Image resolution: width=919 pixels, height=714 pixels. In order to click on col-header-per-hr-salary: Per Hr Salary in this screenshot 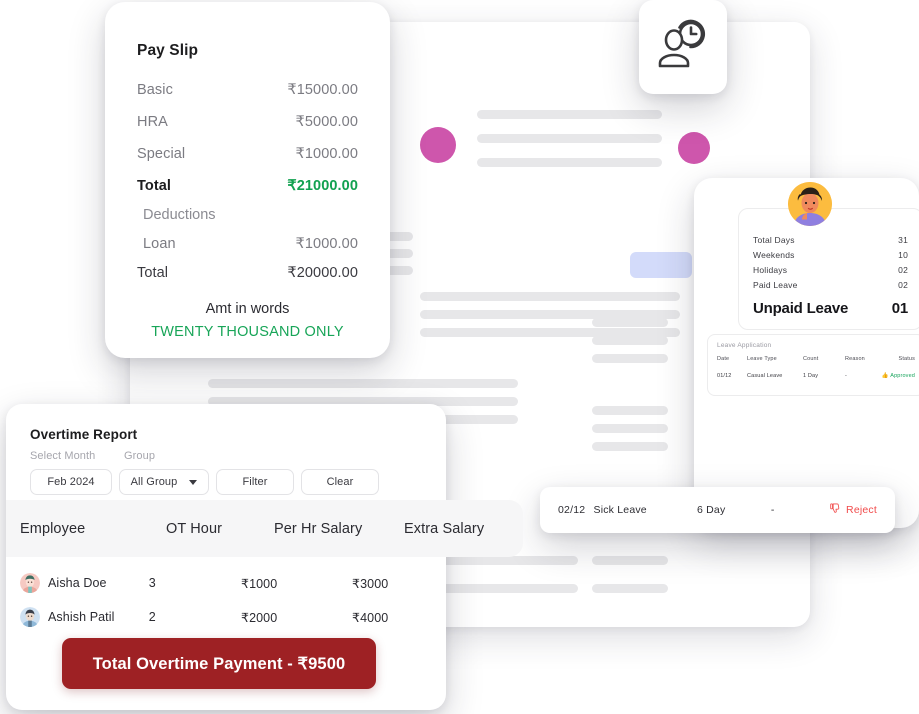, I will do `click(318, 528)`.